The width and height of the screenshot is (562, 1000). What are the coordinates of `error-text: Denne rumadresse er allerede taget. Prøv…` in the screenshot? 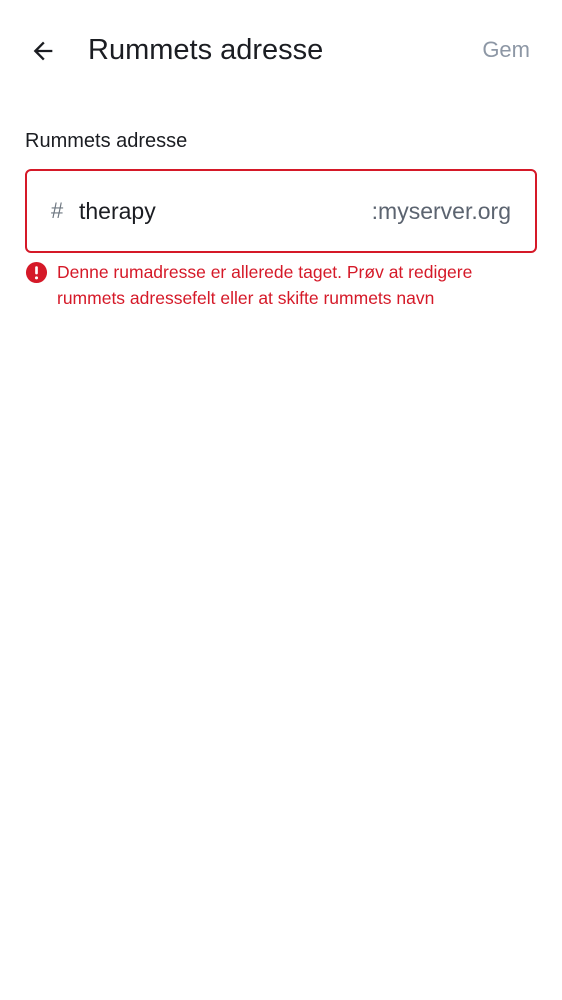 It's located at (265, 285).